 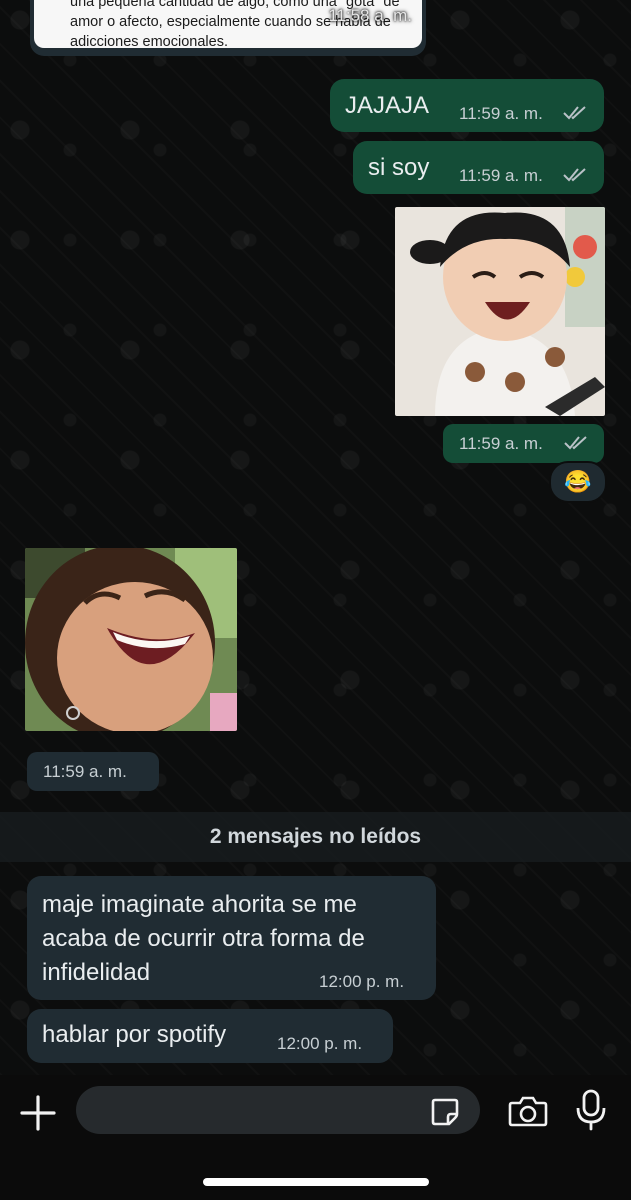 I want to click on message-text: si soy, so click(x=399, y=167).